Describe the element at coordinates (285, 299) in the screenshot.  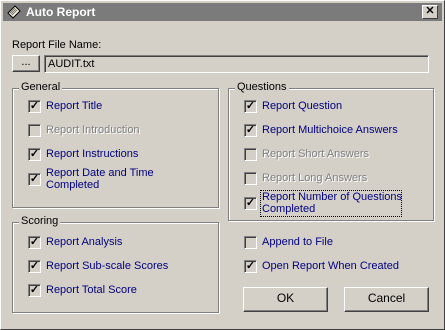
I see `ok-button: OK` at that location.